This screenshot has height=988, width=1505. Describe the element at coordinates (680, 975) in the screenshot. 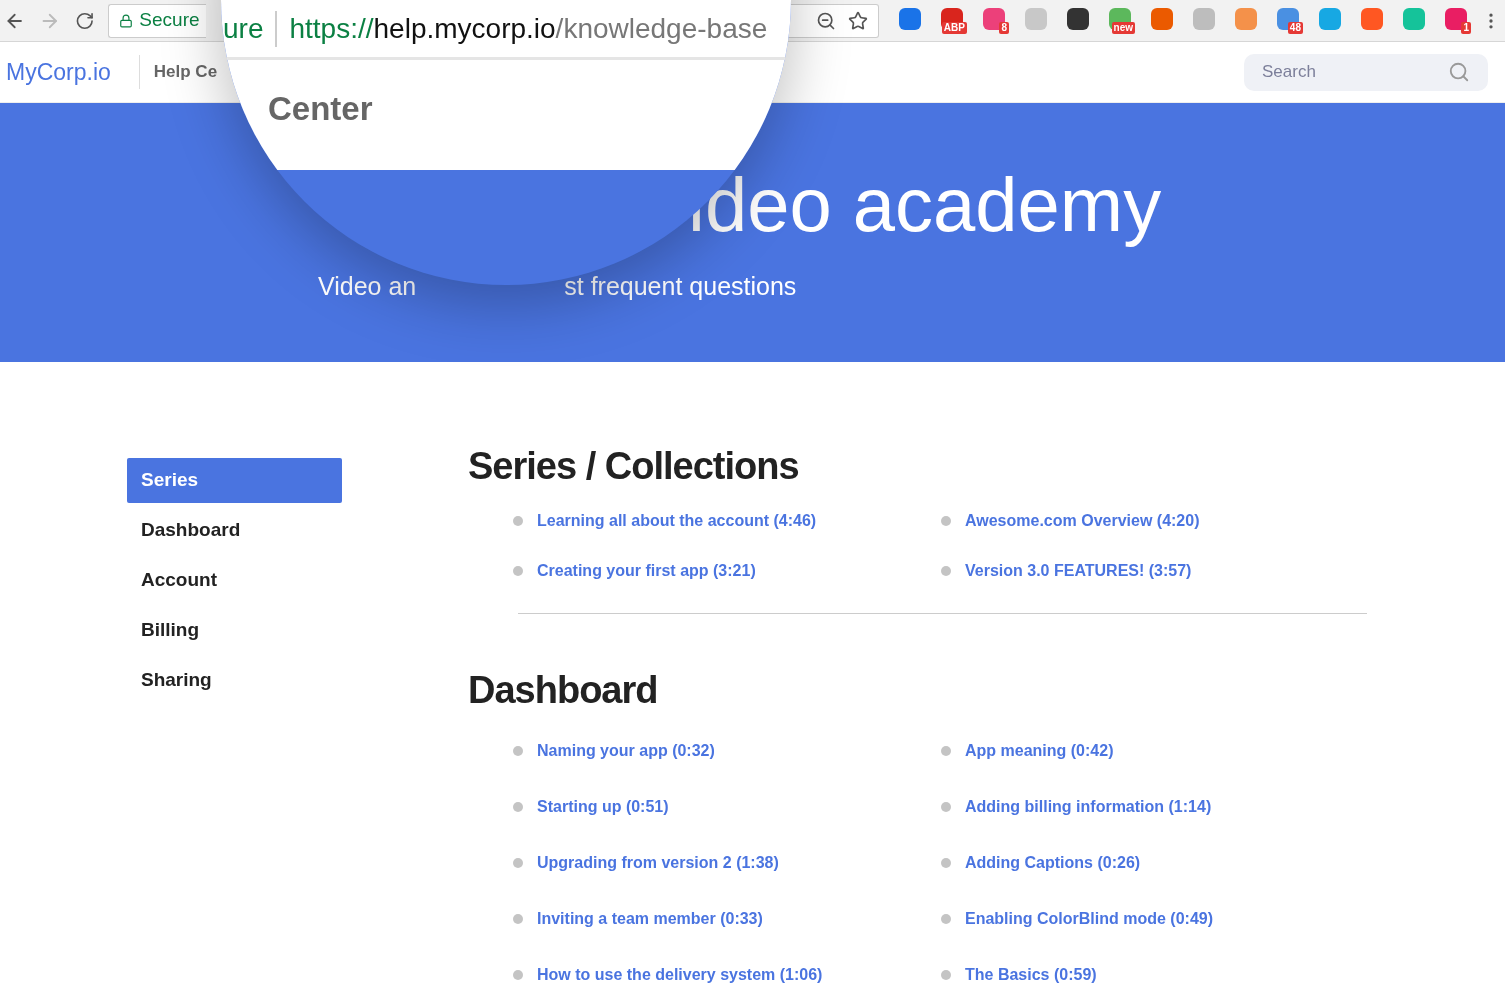

I see `video-link: How to use the delivery system (1:06)` at that location.